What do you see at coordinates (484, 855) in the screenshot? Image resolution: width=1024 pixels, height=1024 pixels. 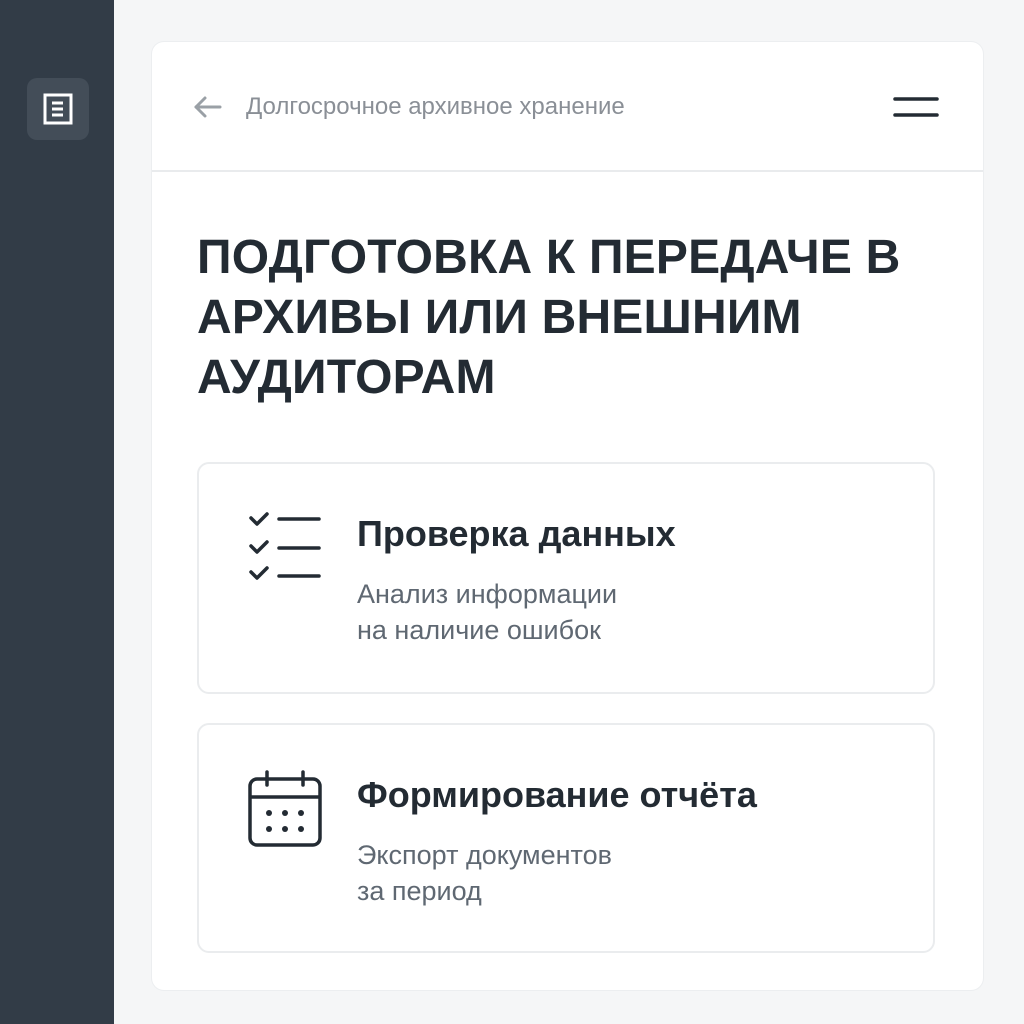 I see `feature-description-line: Экспорт документов` at bounding box center [484, 855].